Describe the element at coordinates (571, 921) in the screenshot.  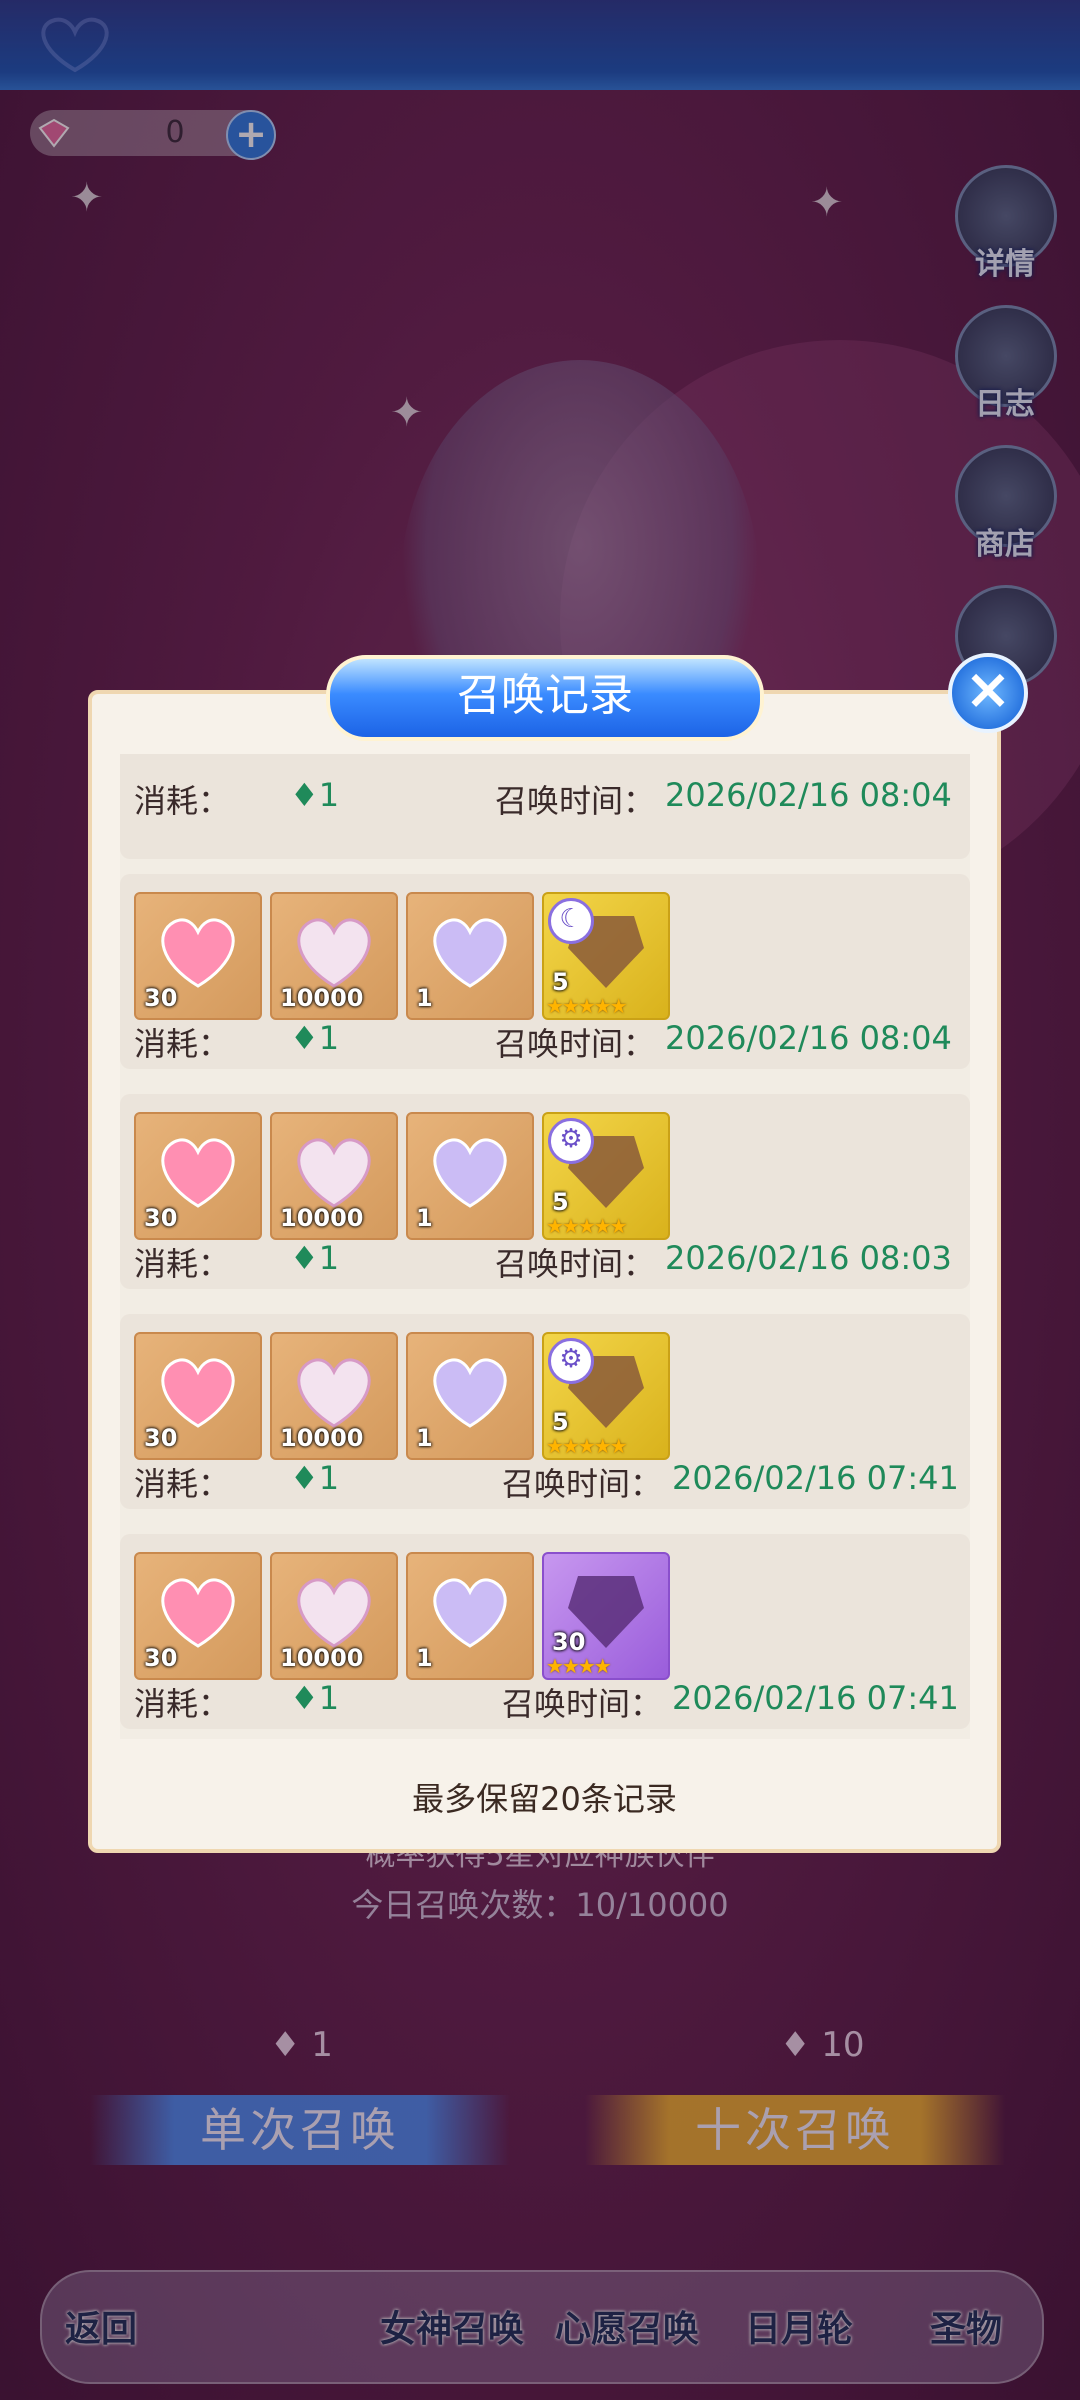
I see `moon-icon: ☾` at that location.